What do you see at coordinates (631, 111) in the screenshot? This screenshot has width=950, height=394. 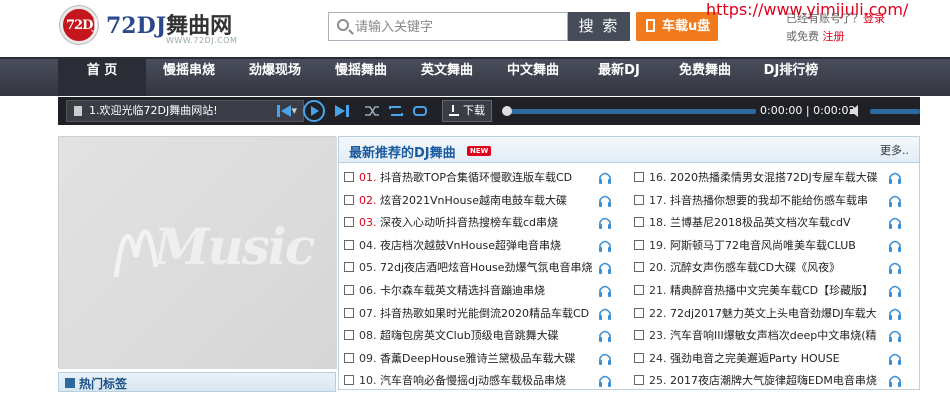 I see `progress-bar` at bounding box center [631, 111].